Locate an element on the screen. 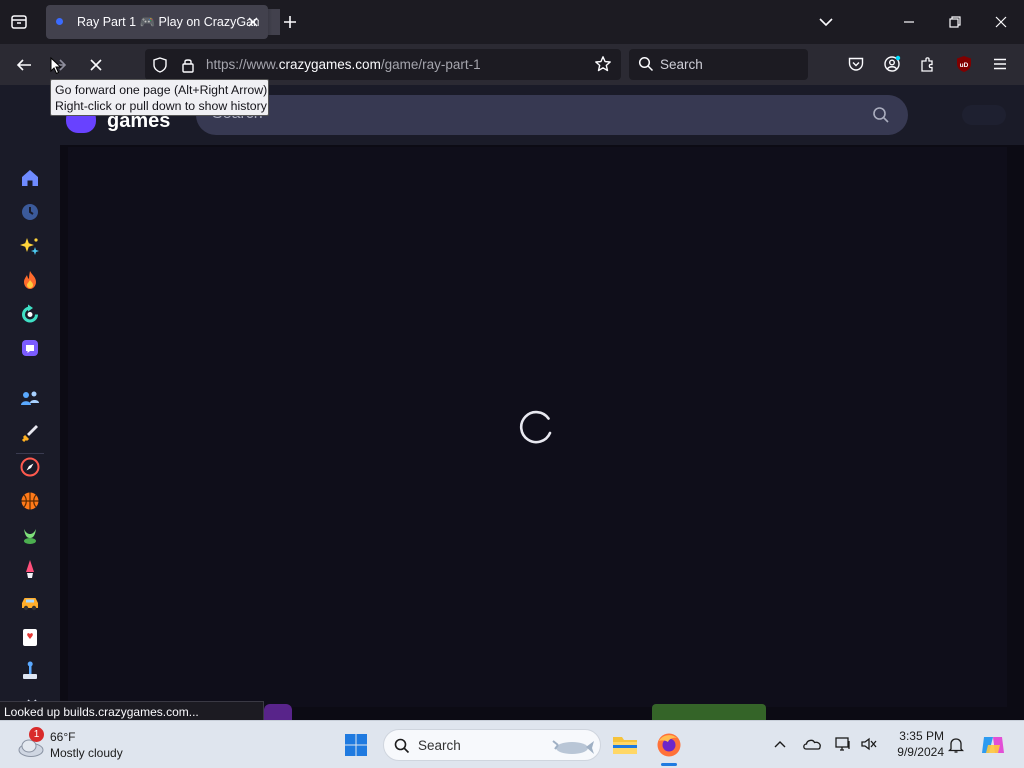  tab-strip: Ray Part 1 🎮 Play on CrazyGames is located at coordinates (512, 22).